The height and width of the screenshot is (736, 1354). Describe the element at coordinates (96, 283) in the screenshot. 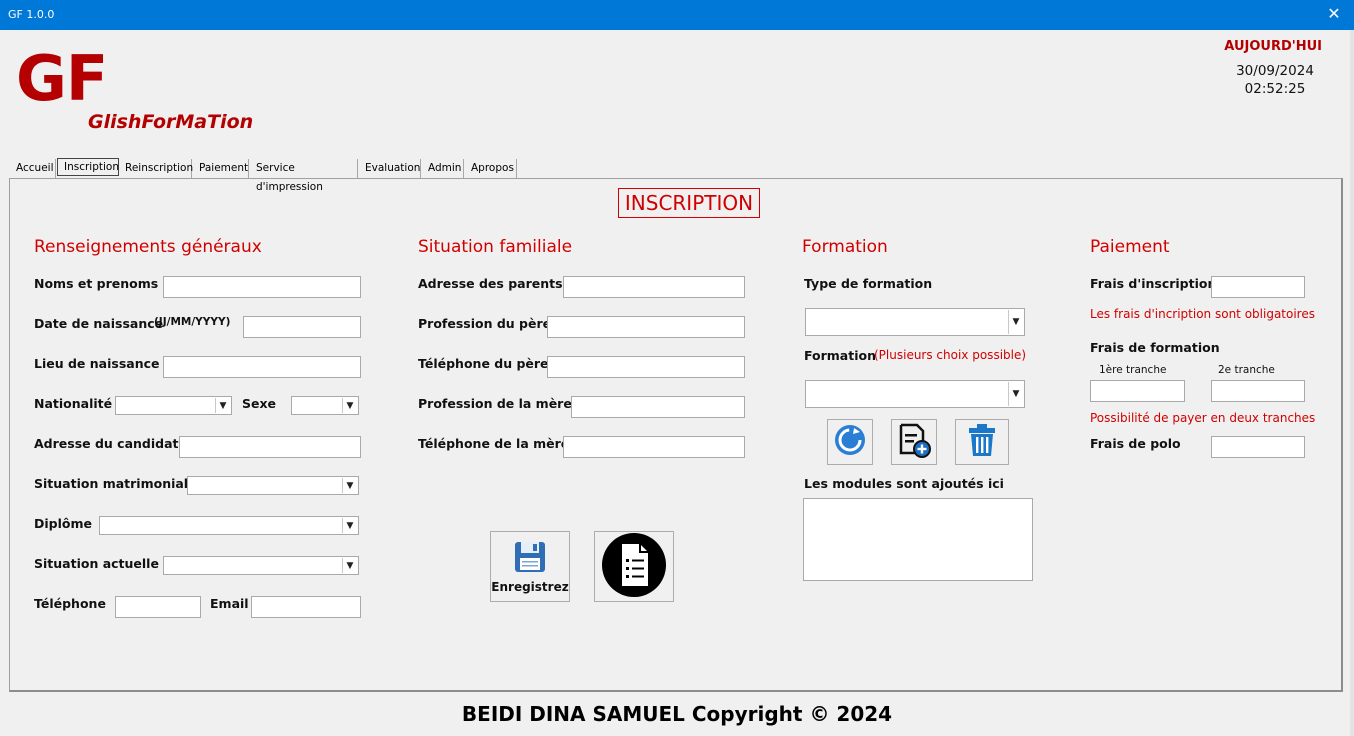

I see `label-noms: Noms et prenoms` at that location.